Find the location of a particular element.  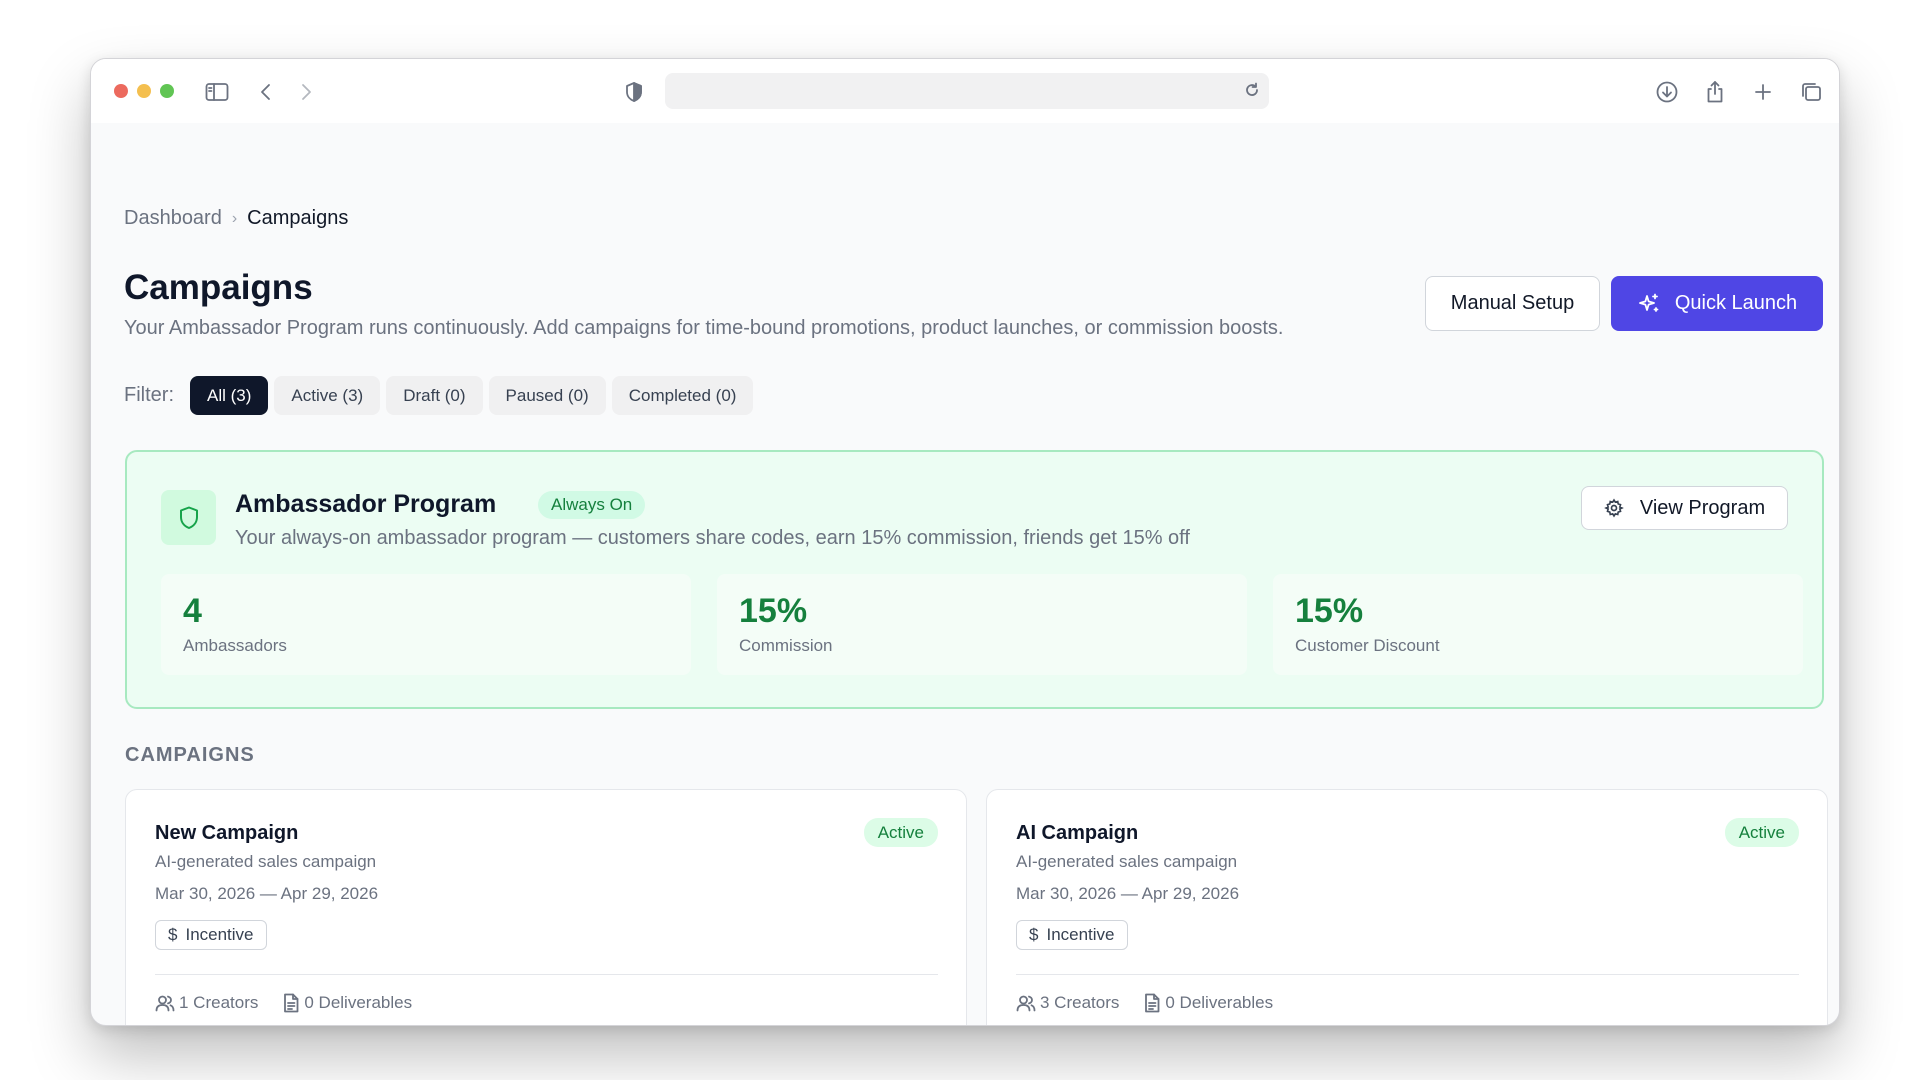

always-on-badge: Always On is located at coordinates (592, 505).